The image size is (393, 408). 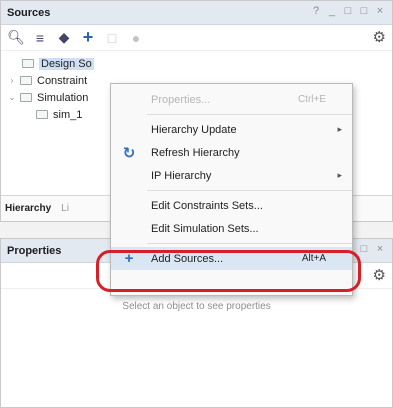 What do you see at coordinates (64, 38) in the screenshot?
I see `expand-icon: ◆` at bounding box center [64, 38].